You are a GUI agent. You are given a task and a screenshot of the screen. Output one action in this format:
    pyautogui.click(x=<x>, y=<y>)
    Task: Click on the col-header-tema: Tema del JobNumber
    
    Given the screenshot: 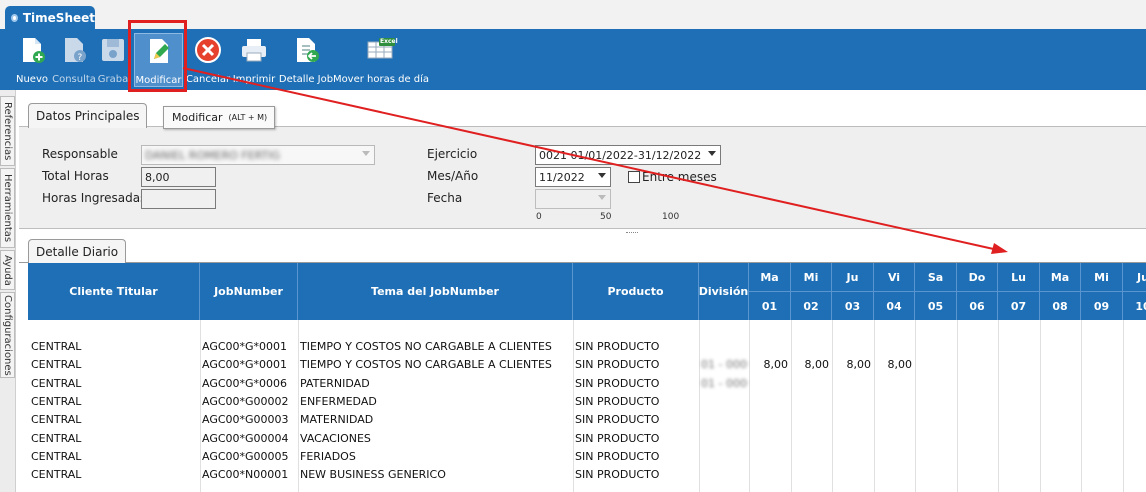 What is the action you would take?
    pyautogui.click(x=435, y=291)
    